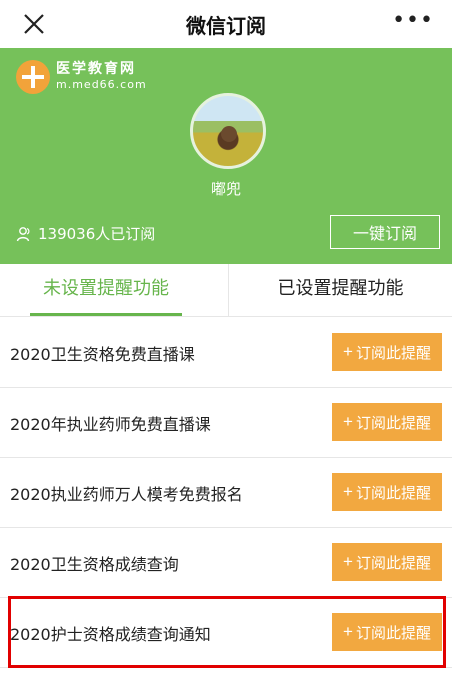  I want to click on list-item: 2020年执业药师免费直播课 + 订阅此提醒, so click(226, 422).